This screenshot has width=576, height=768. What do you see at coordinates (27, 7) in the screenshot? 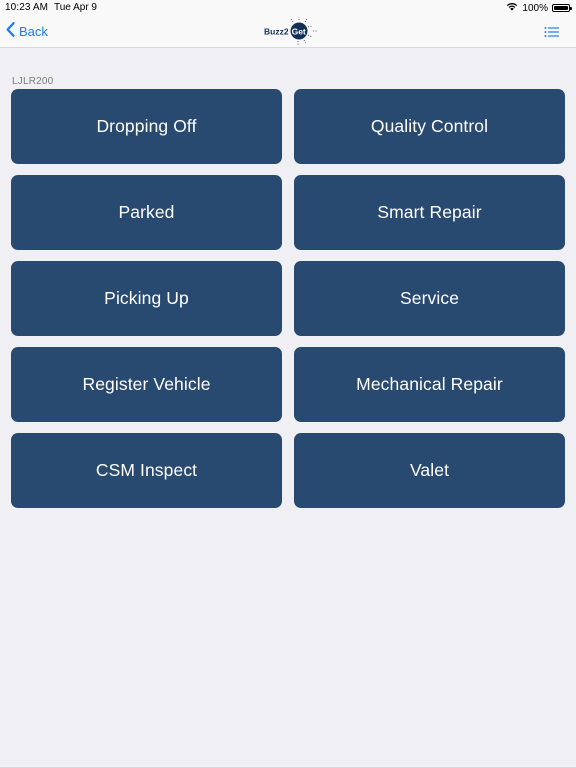
I see `status-time: 10:23 AM` at bounding box center [27, 7].